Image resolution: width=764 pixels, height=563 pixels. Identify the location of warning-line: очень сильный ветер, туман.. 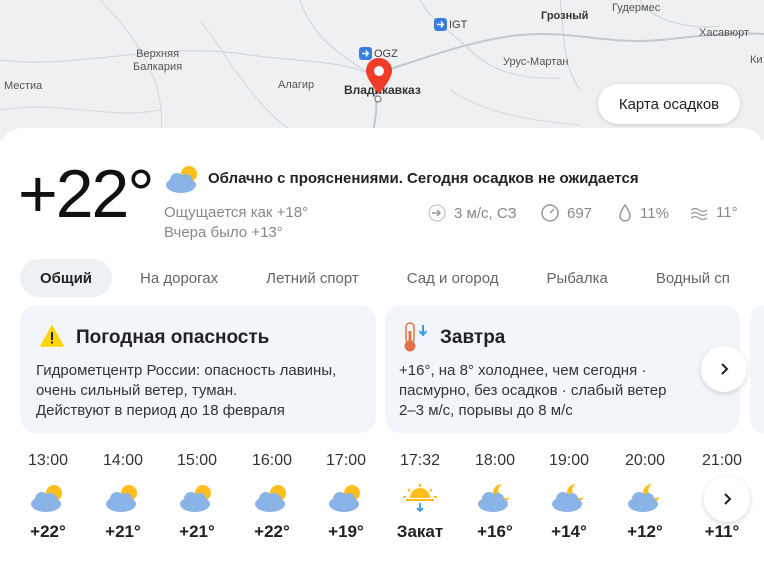
(137, 390).